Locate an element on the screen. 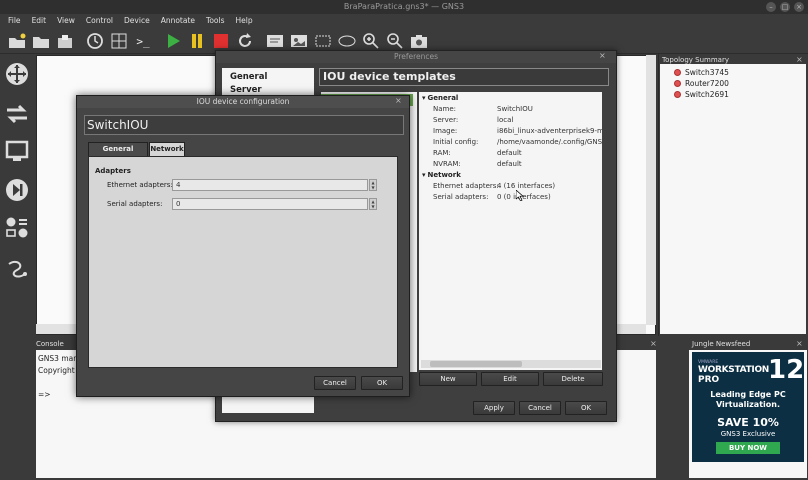 Image resolution: width=808 pixels, height=480 pixels. pause-icon is located at coordinates (197, 41).